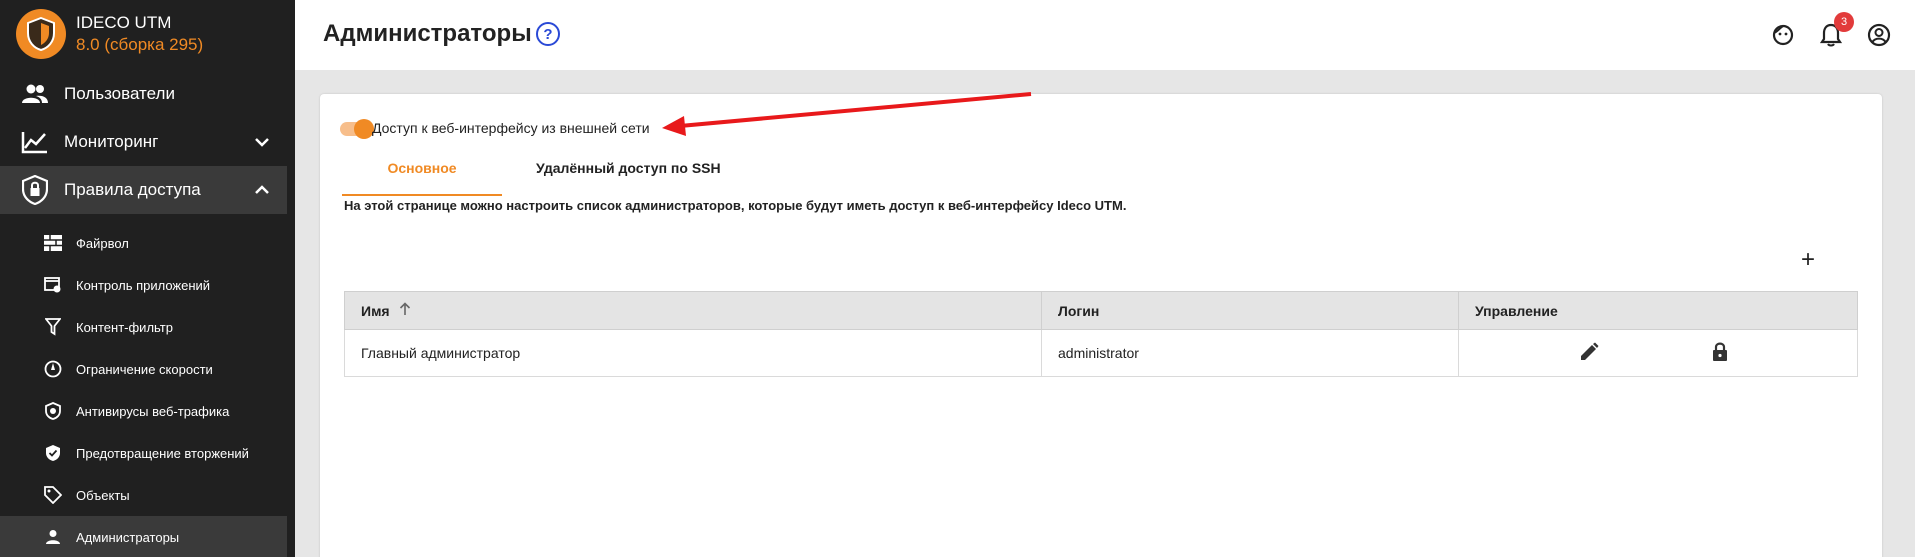 The image size is (1915, 557). I want to click on admin-actions-cell, so click(1658, 353).